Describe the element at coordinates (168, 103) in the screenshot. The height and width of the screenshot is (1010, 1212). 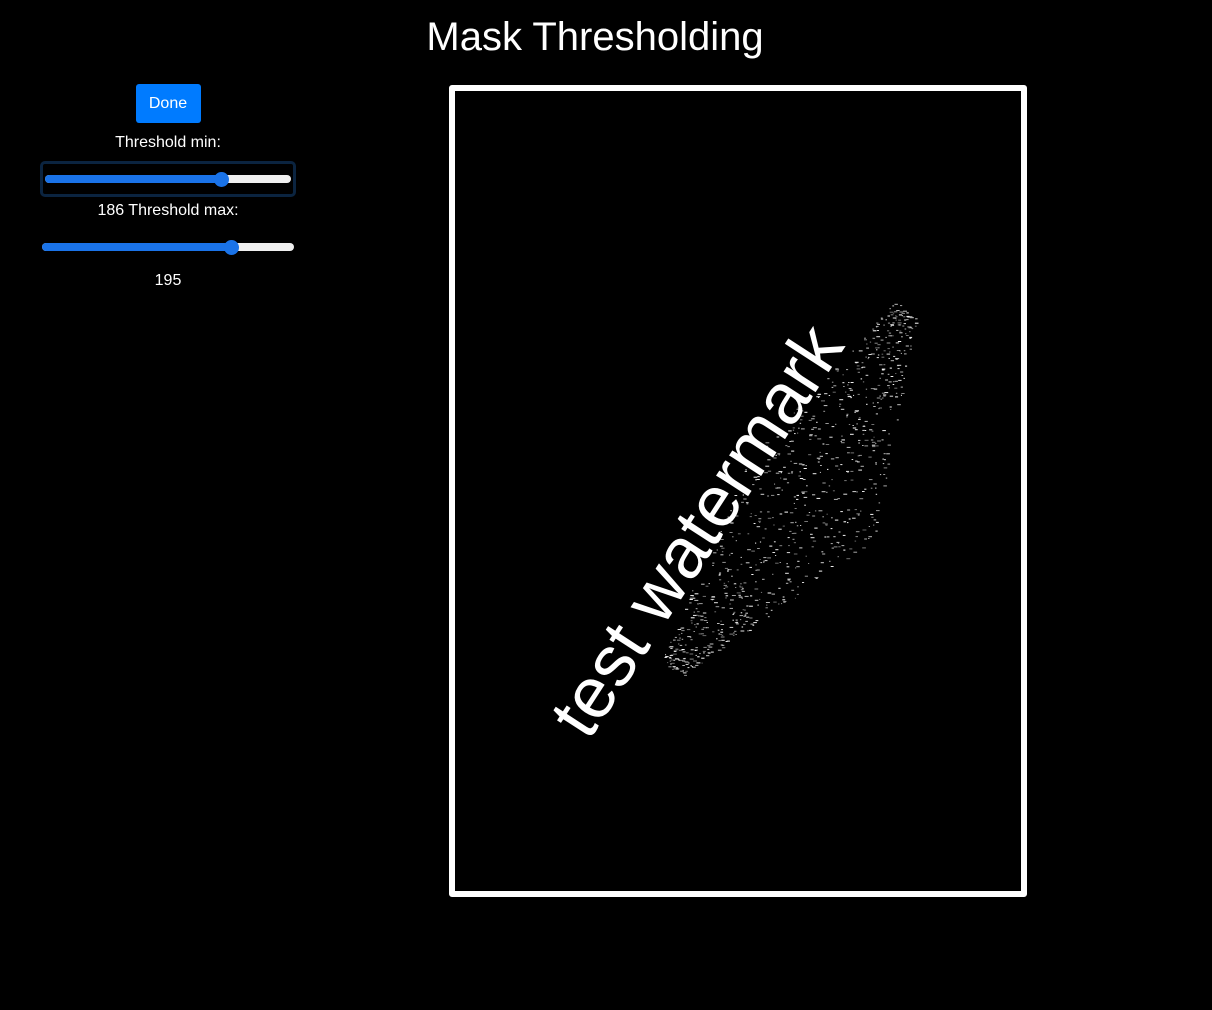
I see `done-button: Done` at that location.